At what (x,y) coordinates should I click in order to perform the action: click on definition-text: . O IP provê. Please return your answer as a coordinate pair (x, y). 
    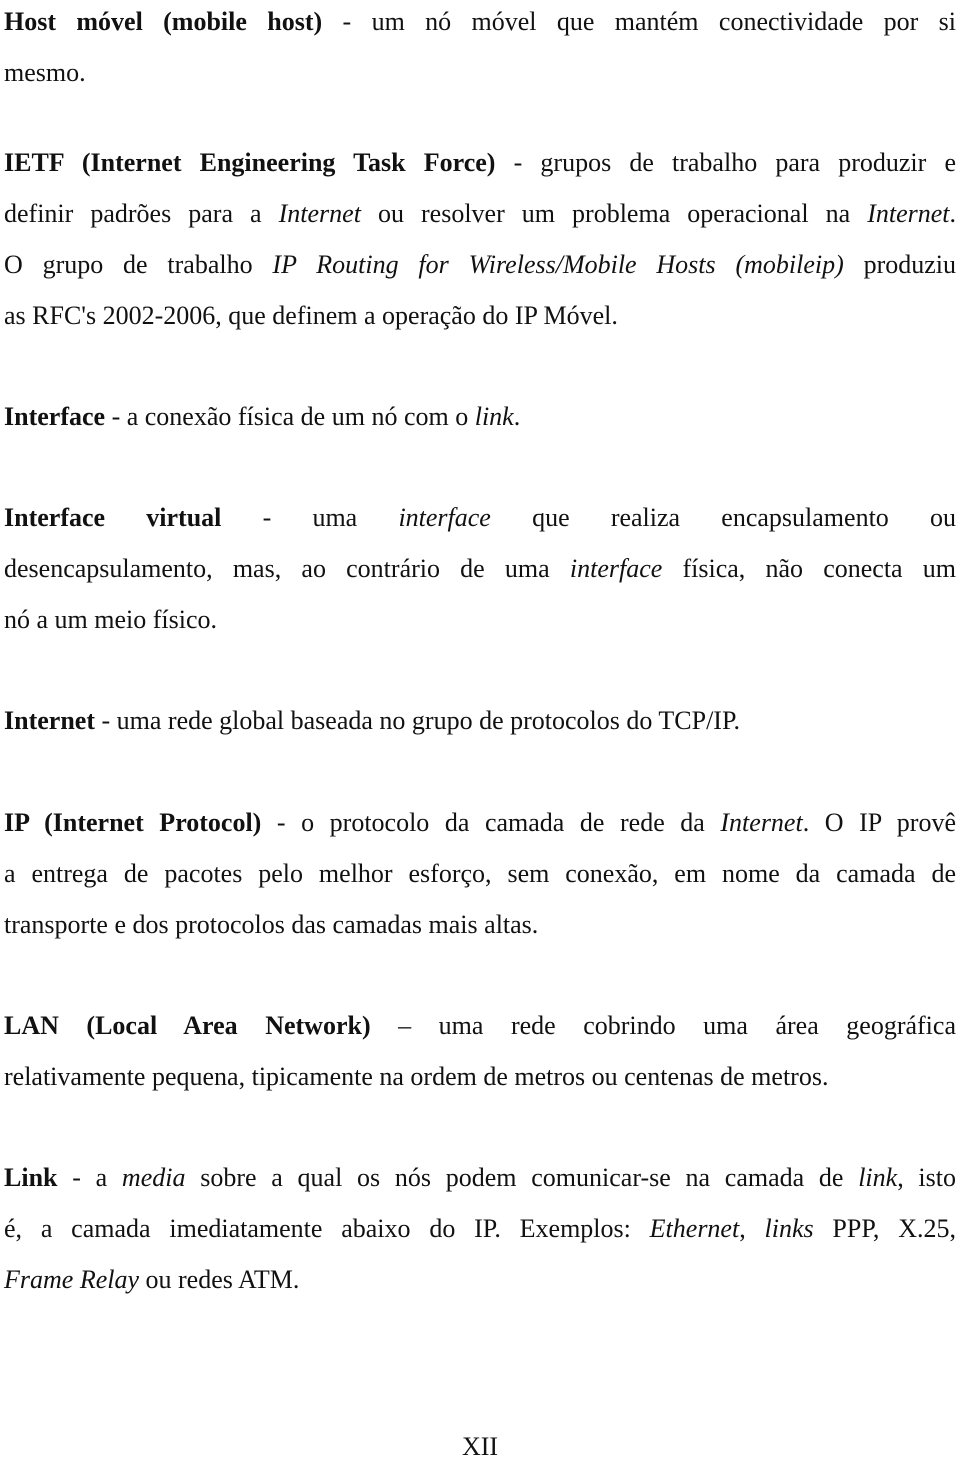
    Looking at the image, I should click on (879, 822).